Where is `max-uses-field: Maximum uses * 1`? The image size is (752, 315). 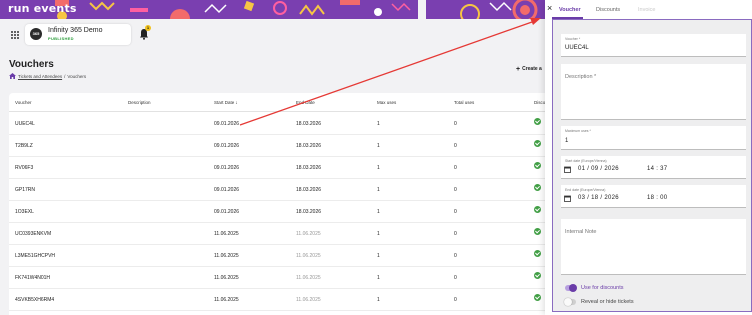
max-uses-field: Maximum uses * 1 is located at coordinates (653, 138).